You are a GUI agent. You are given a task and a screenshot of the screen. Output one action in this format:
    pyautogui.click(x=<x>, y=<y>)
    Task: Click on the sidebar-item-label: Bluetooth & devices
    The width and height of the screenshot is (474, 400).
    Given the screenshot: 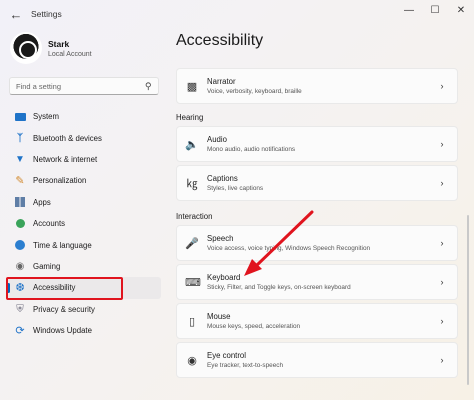 What is the action you would take?
    pyautogui.click(x=67, y=138)
    